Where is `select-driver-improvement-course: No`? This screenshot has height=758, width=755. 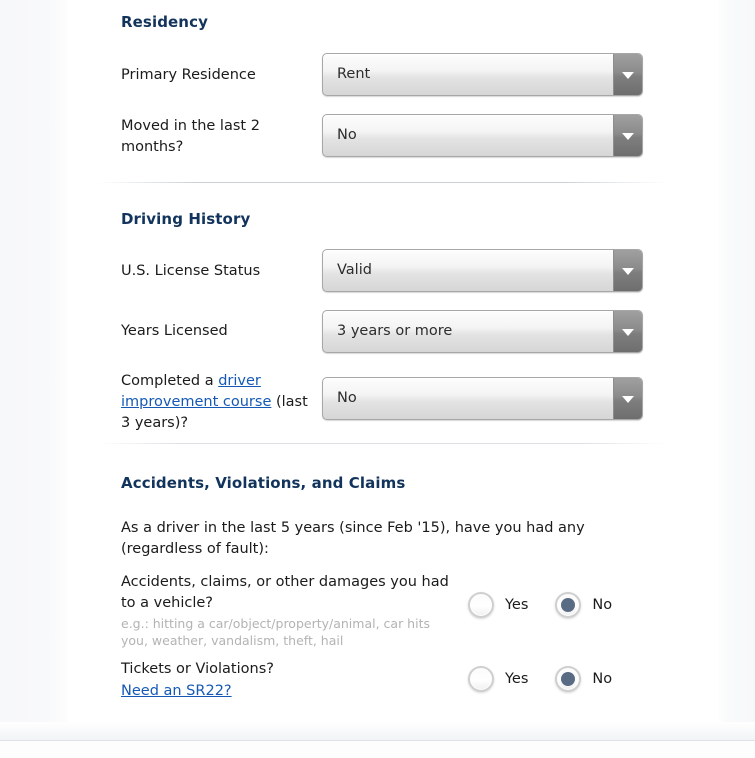 select-driver-improvement-course: No is located at coordinates (482, 398).